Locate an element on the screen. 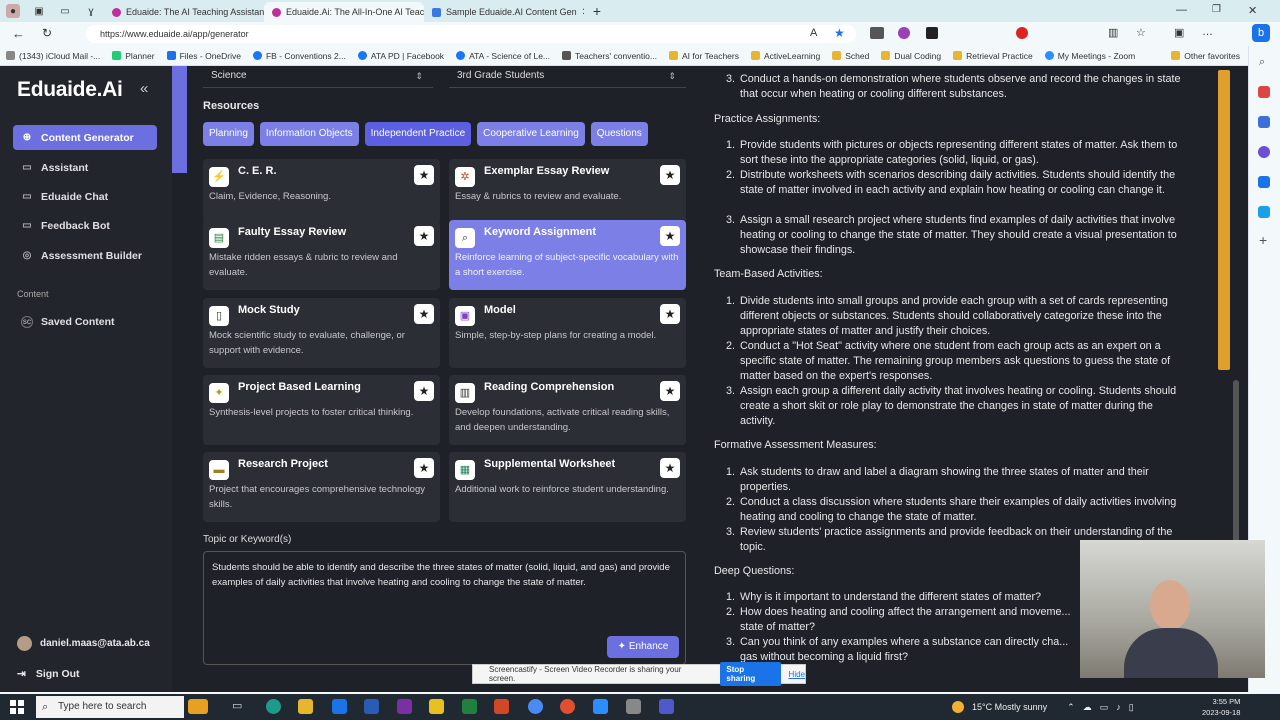  cloud-icon: ☁ is located at coordinates (1087, 707).